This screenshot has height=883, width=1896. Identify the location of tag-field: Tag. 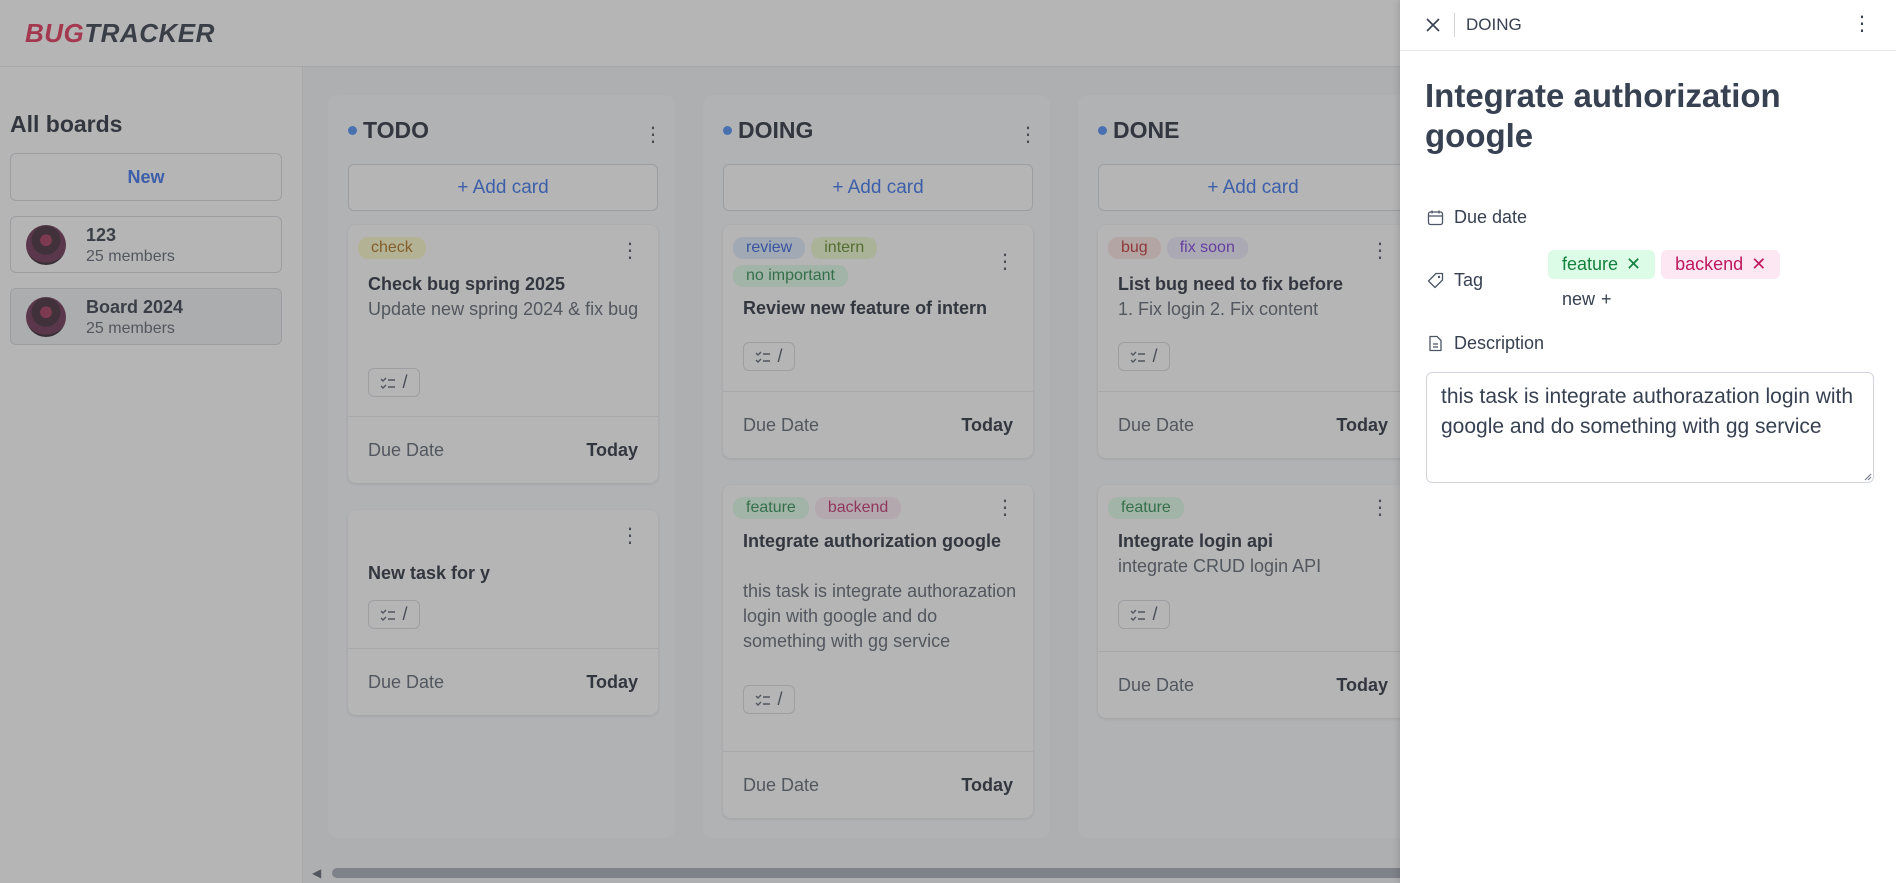
(1455, 280).